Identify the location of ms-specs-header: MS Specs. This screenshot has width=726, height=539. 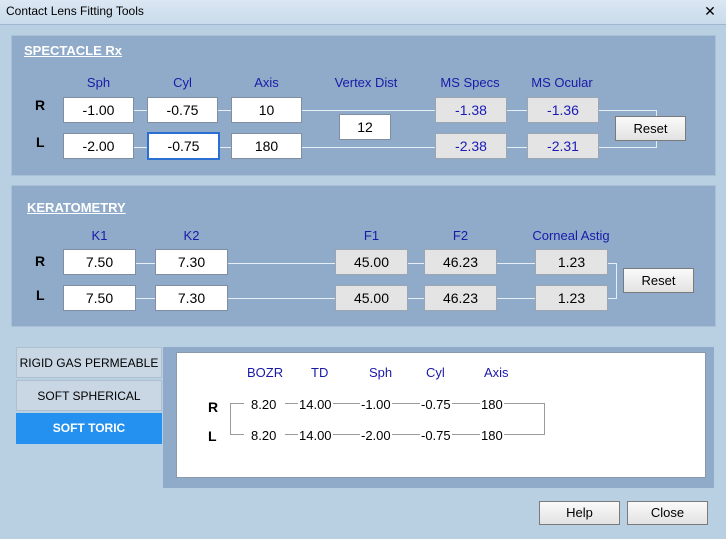
(470, 82).